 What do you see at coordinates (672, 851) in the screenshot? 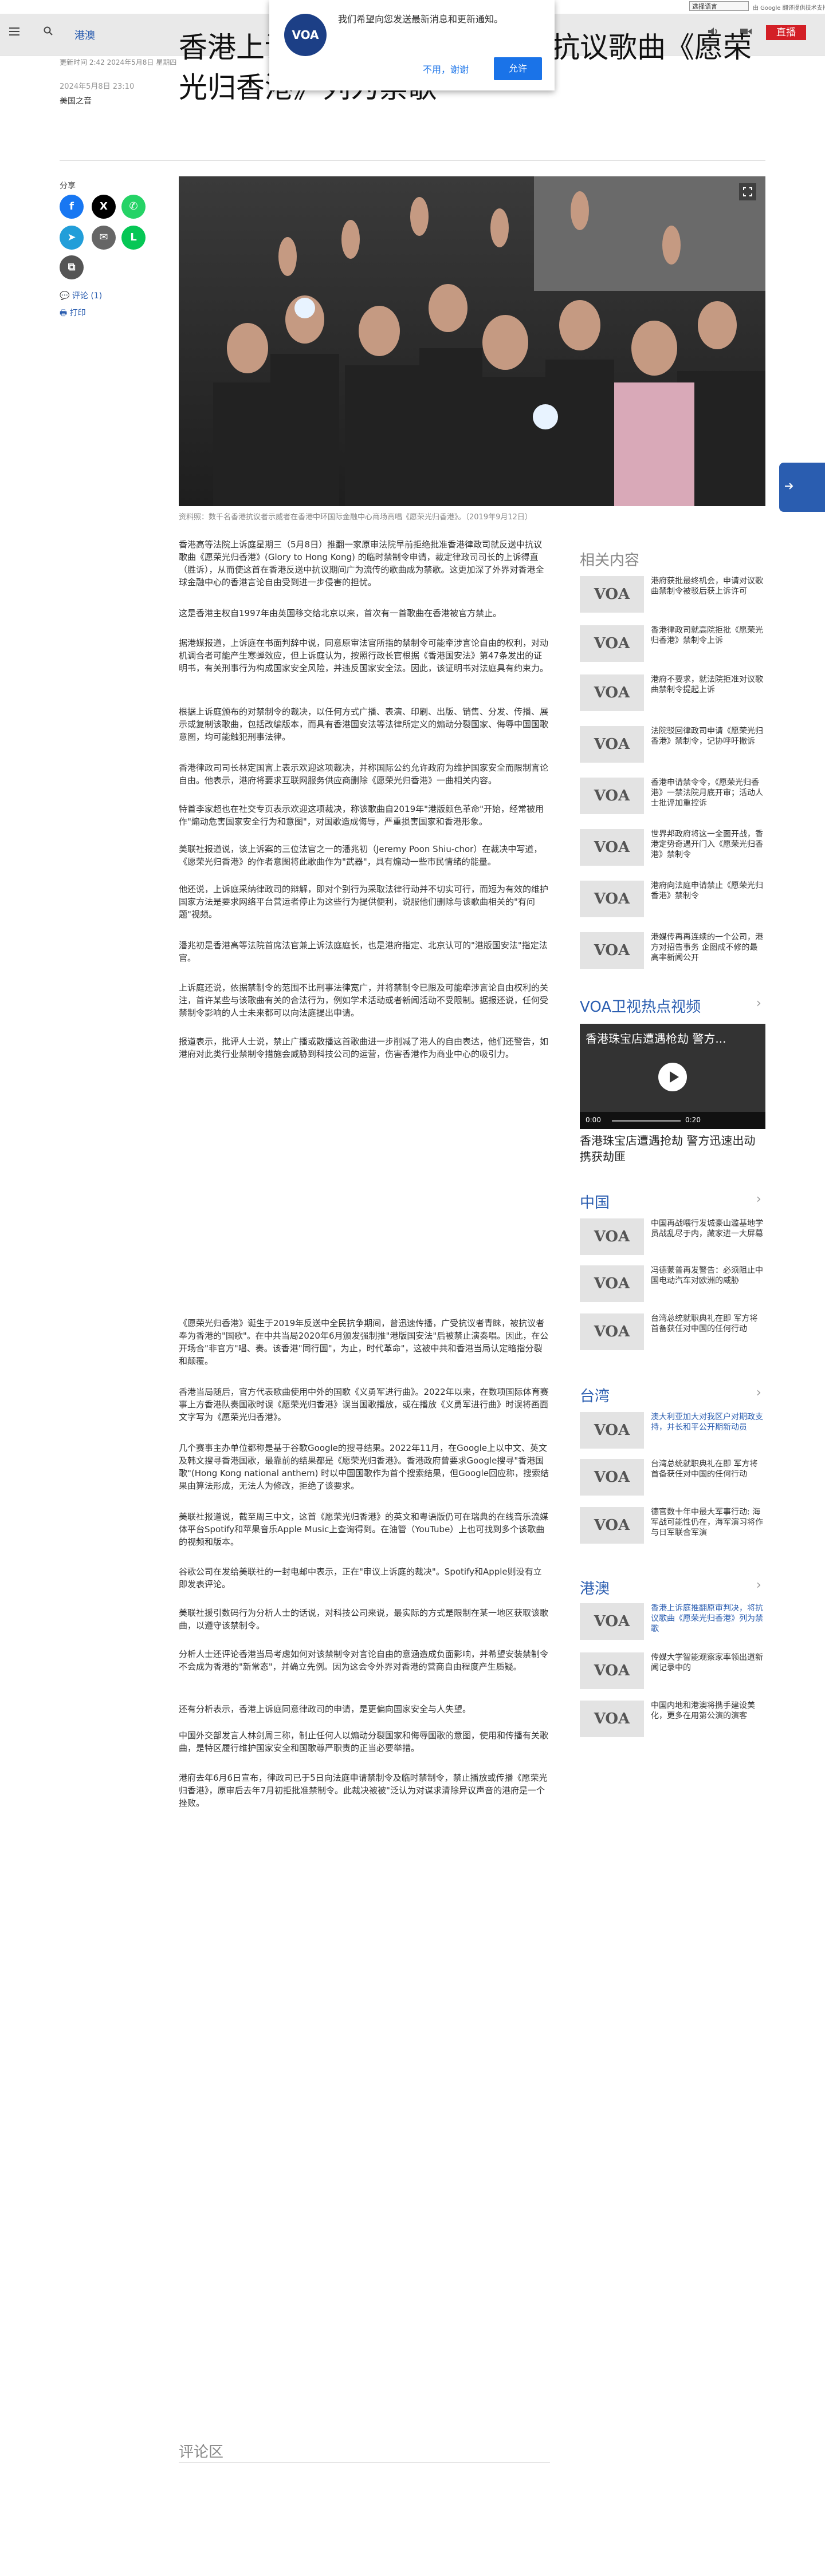
I see `related-item: VOA 世界邦政府将这一全面开战，香港定势奇遇开门入《愿荣光归香港》禁制令` at bounding box center [672, 851].